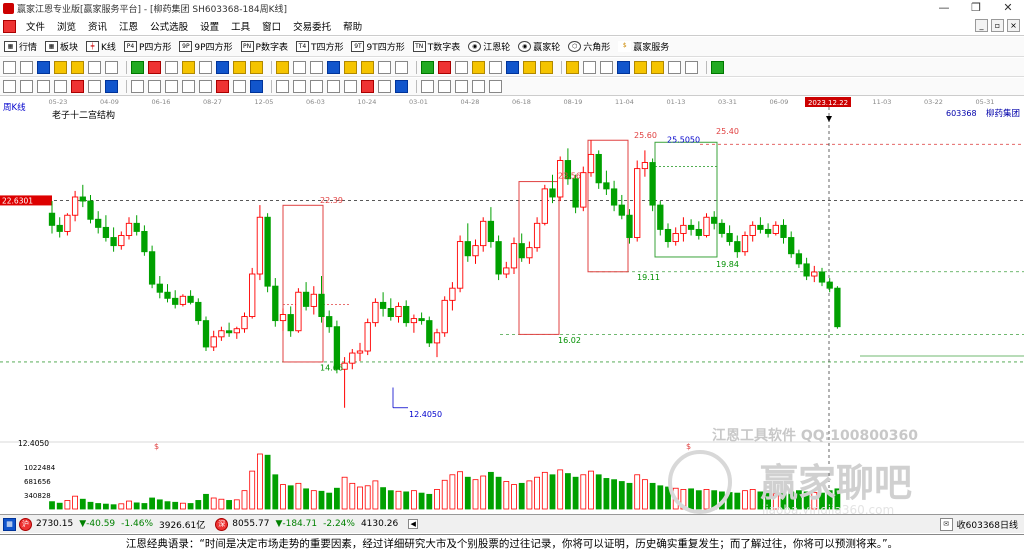 The width and height of the screenshot is (1024, 554). Describe the element at coordinates (61, 46) in the screenshot. I see `toolbar-sector-button: ▦ 板块` at that location.